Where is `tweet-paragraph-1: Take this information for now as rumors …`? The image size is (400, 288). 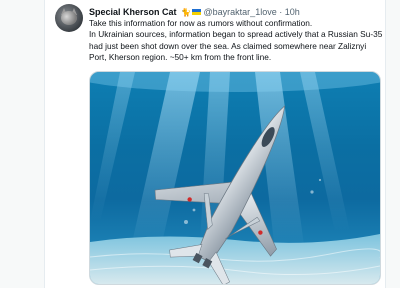
tweet-paragraph-1: Take this information for now as rumors … is located at coordinates (201, 23).